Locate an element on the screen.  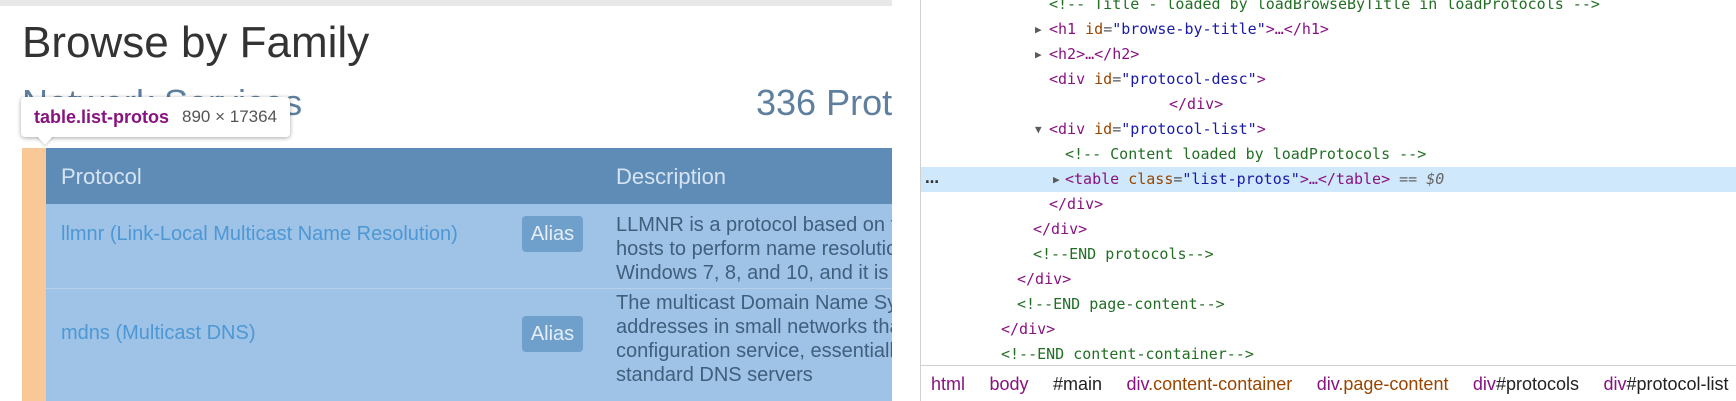
console-ref-badge: == $0 is located at coordinates (1422, 179).